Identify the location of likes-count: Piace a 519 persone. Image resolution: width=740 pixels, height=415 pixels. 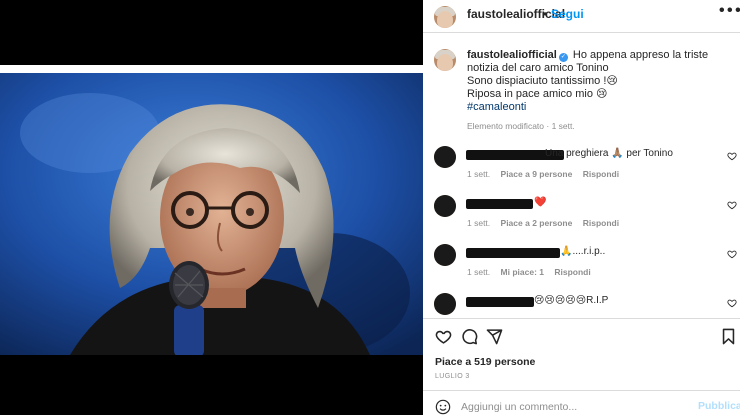
(485, 362).